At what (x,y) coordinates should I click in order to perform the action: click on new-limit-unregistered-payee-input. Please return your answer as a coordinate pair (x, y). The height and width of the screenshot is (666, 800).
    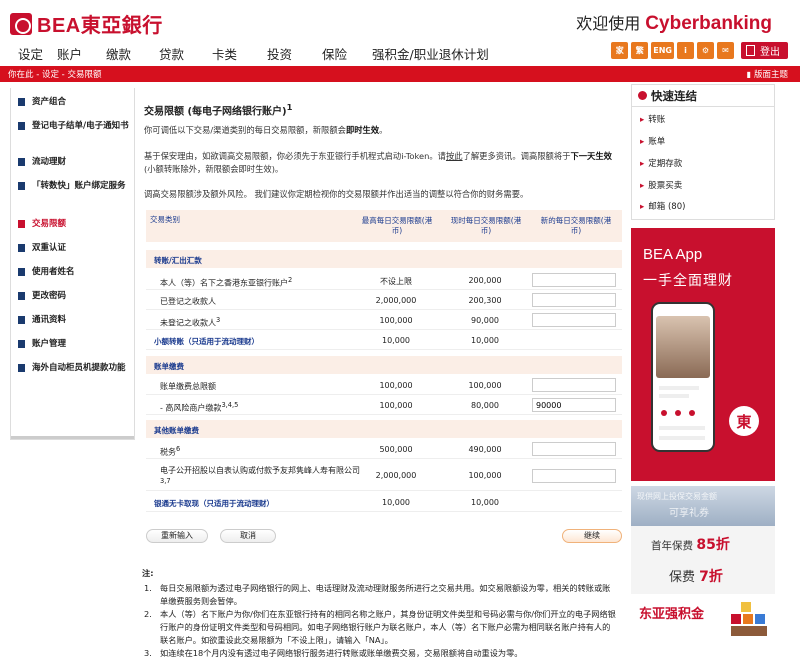
    Looking at the image, I should click on (574, 320).